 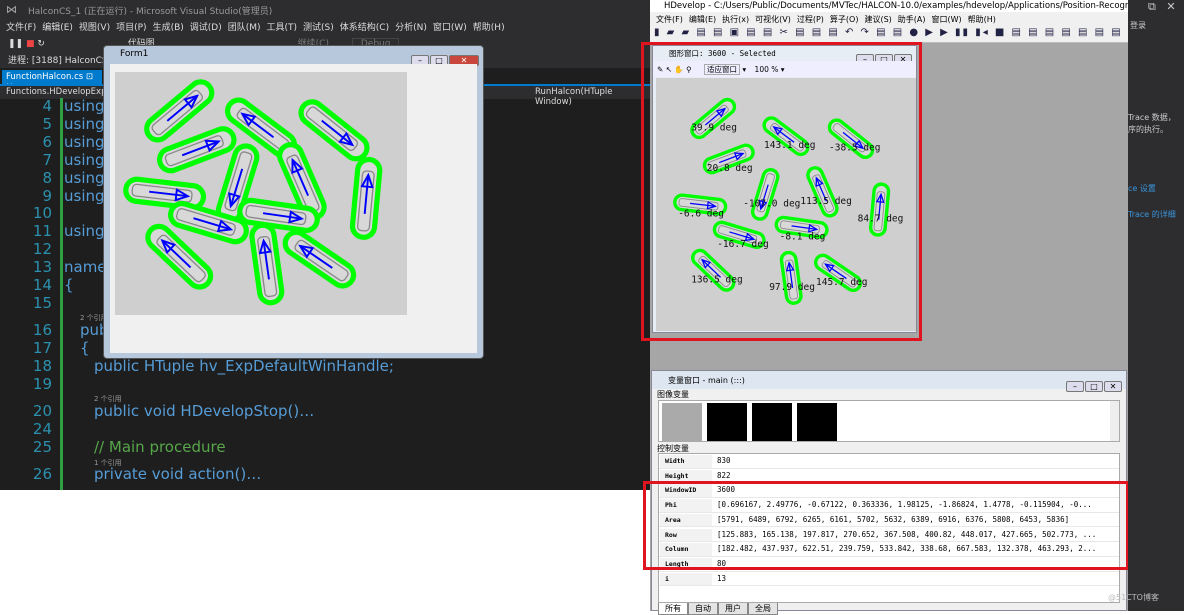 What do you see at coordinates (364, 26) in the screenshot?
I see `menu-item: 体系结构(C)` at bounding box center [364, 26].